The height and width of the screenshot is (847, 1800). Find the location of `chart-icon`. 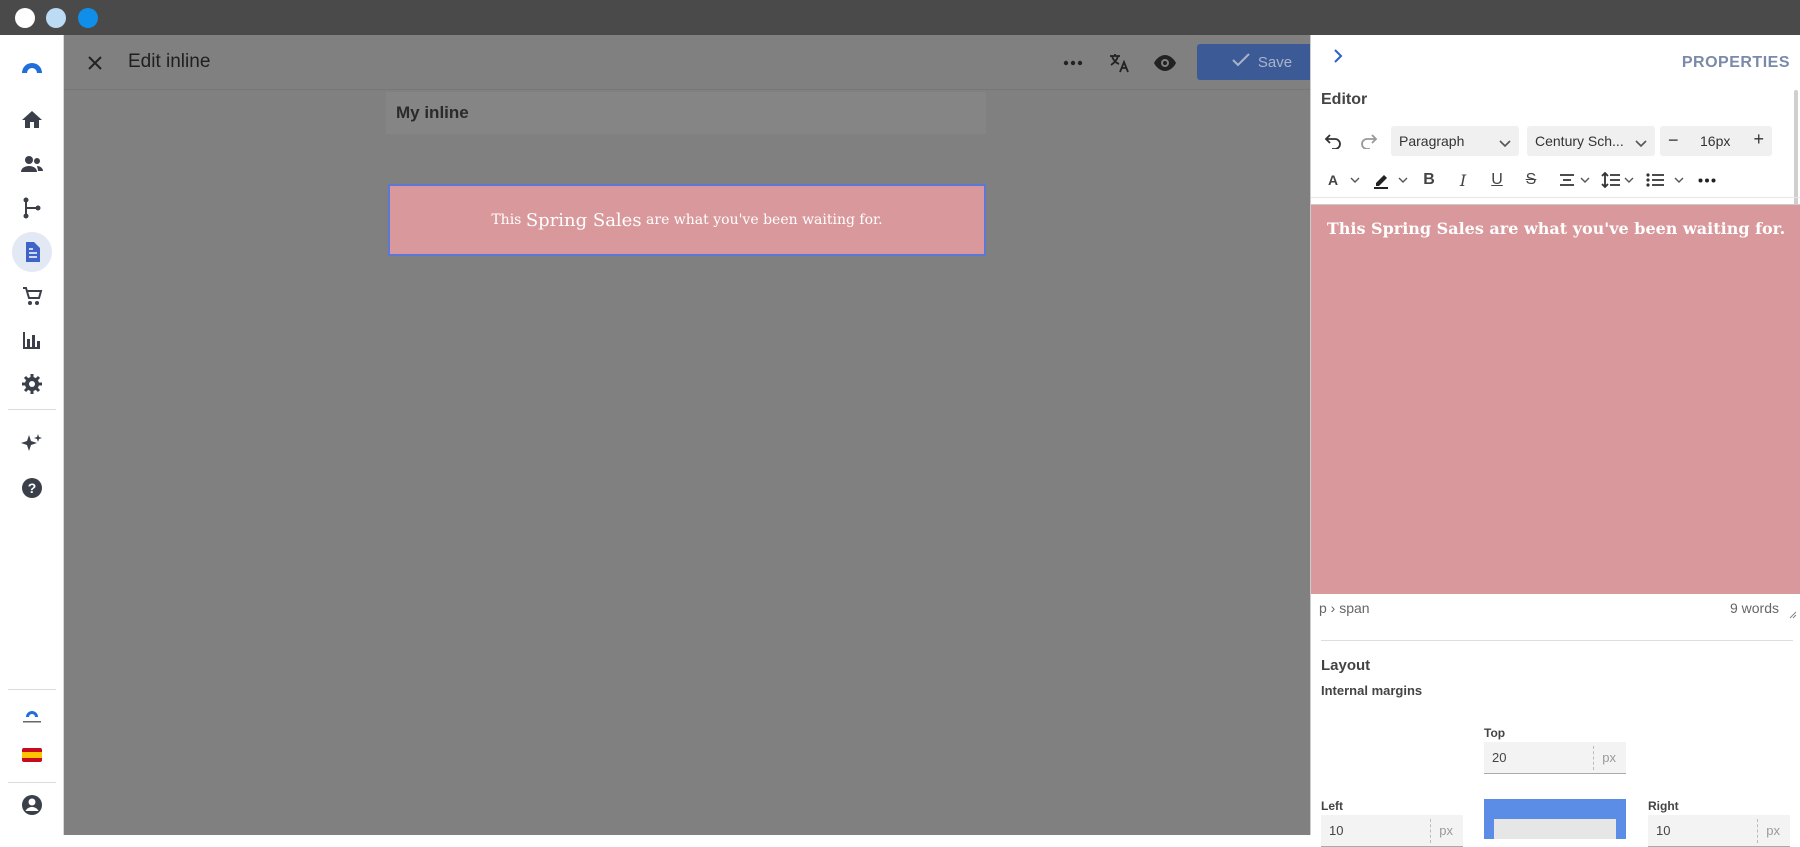

chart-icon is located at coordinates (32, 340).